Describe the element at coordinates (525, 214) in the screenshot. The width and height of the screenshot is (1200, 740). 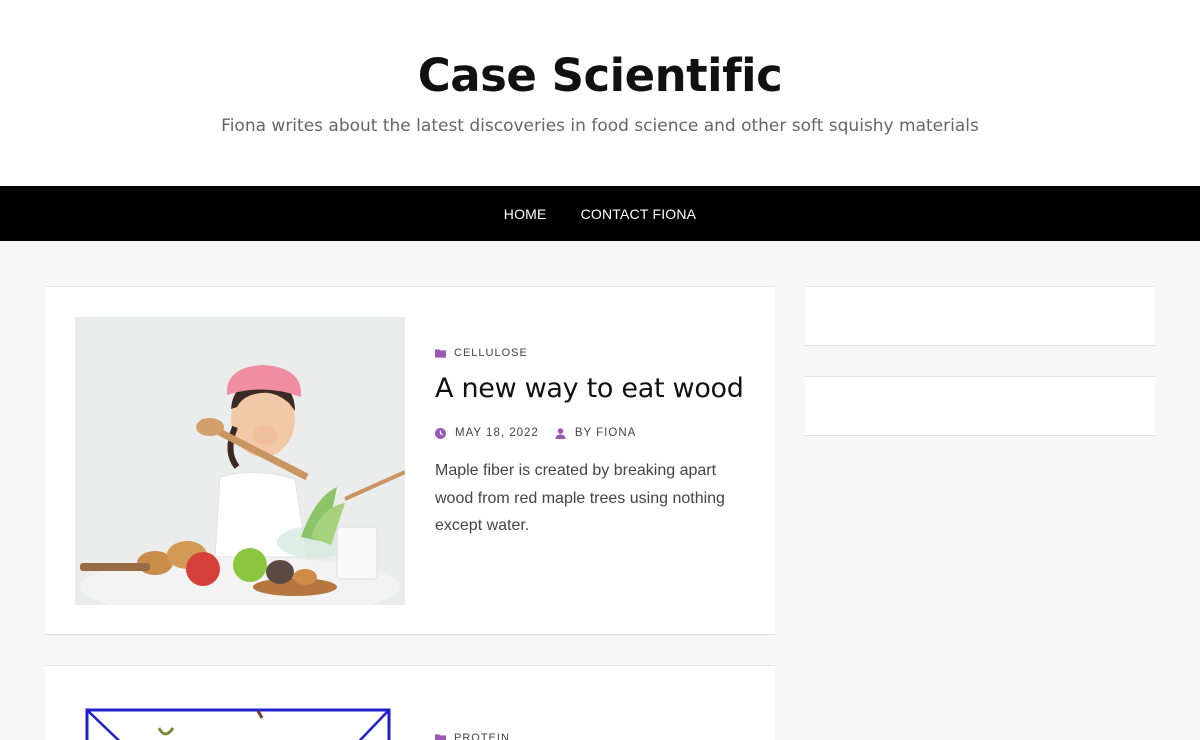
I see `nav-item-home: HOME` at that location.